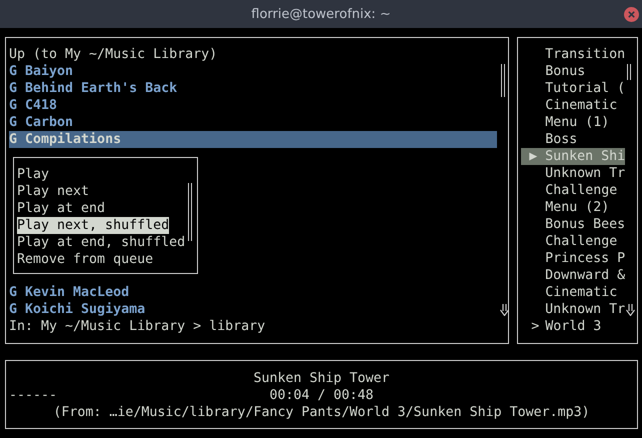 This screenshot has width=642, height=438. What do you see at coordinates (253, 122) in the screenshot?
I see `artist-item: G Carbon` at bounding box center [253, 122].